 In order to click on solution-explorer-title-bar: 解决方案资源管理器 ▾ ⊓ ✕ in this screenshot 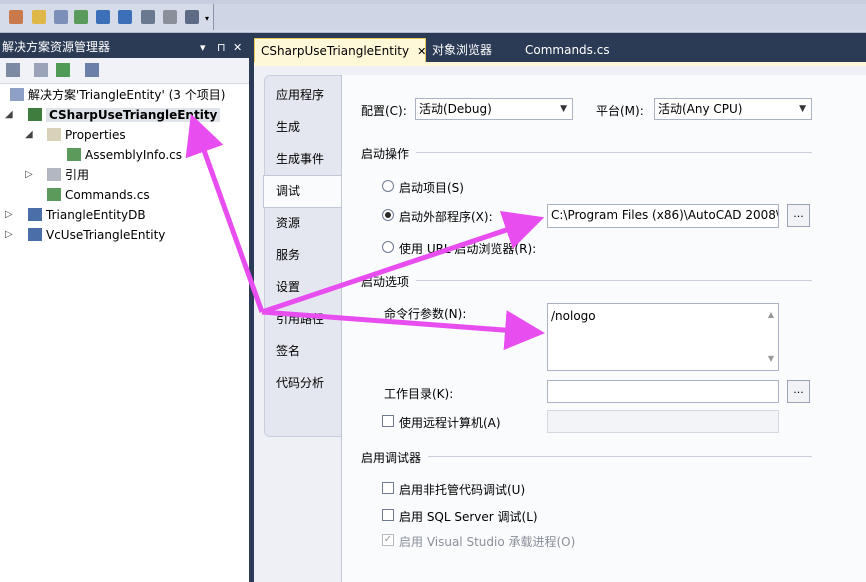, I will do `click(124, 47)`.